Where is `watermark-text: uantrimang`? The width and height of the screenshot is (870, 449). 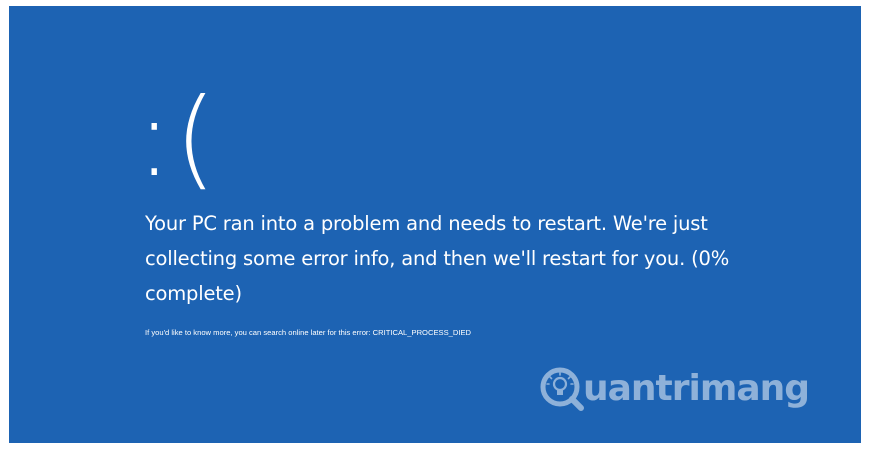 watermark-text: uantrimang is located at coordinates (696, 388).